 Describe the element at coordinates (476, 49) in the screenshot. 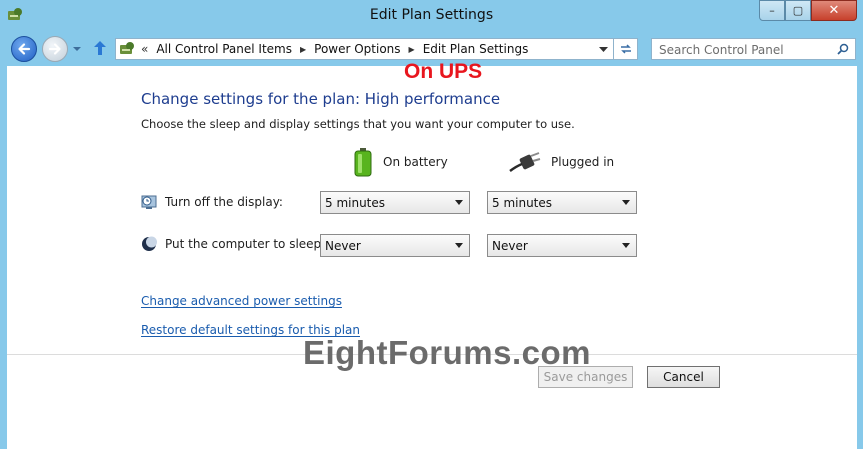

I see `breadcrumb-edit-plan-settings: Edit Plan Settings` at that location.